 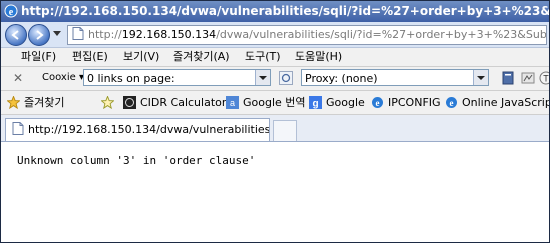 I want to click on proxy-dropdown: Proxy: (none), so click(x=395, y=77).